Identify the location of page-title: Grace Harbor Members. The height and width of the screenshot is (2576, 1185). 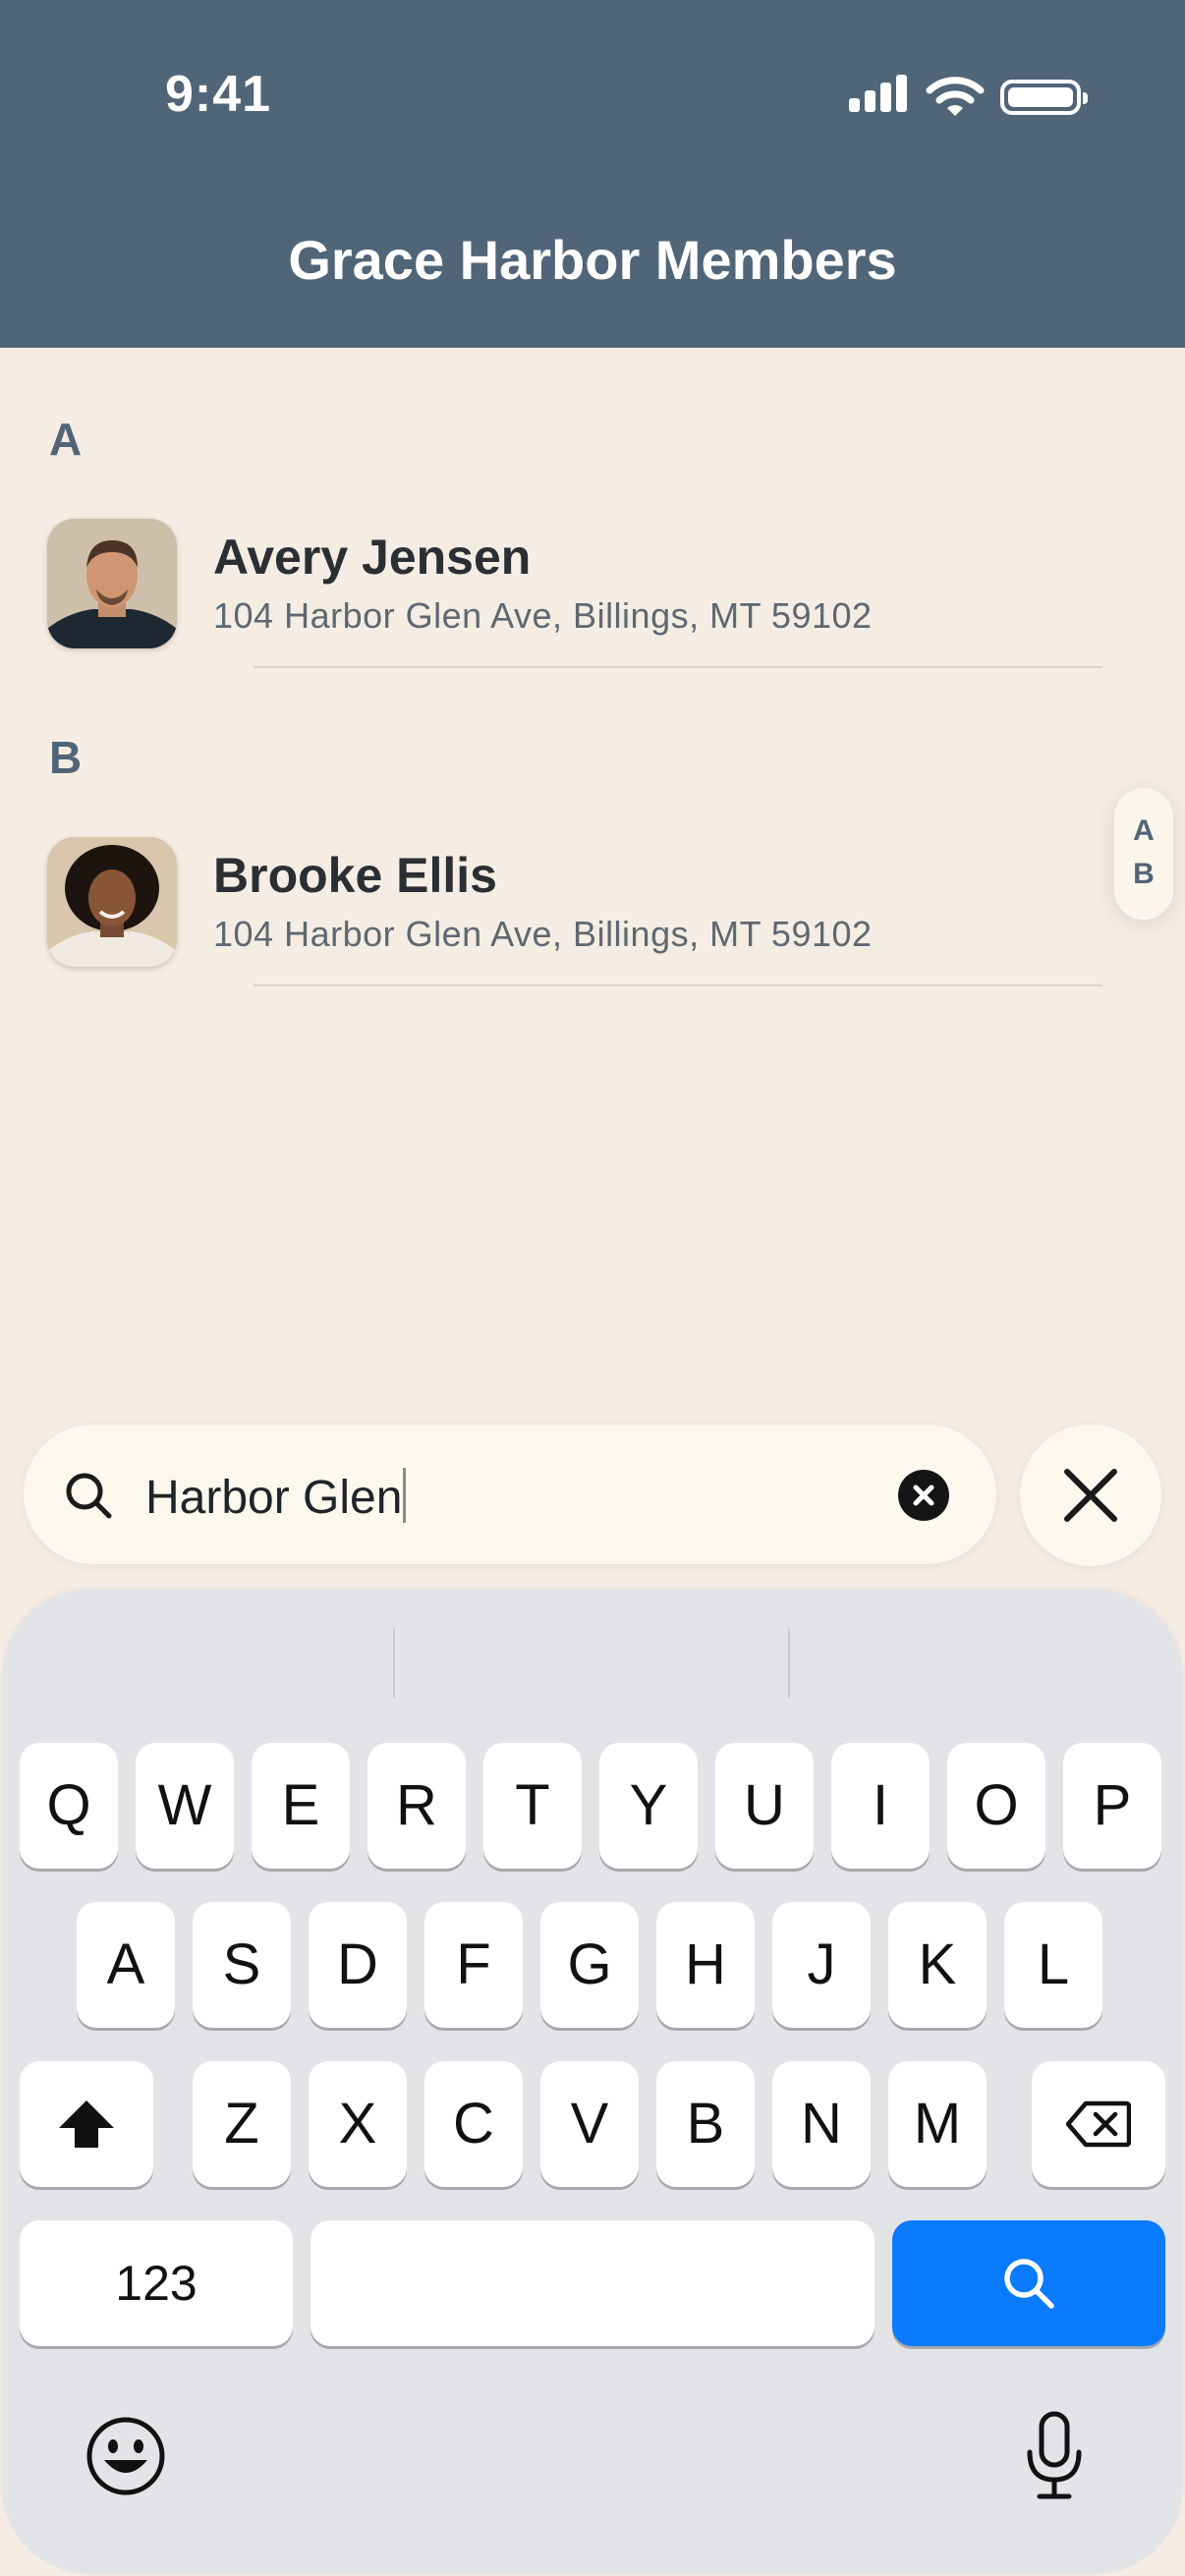
(592, 260).